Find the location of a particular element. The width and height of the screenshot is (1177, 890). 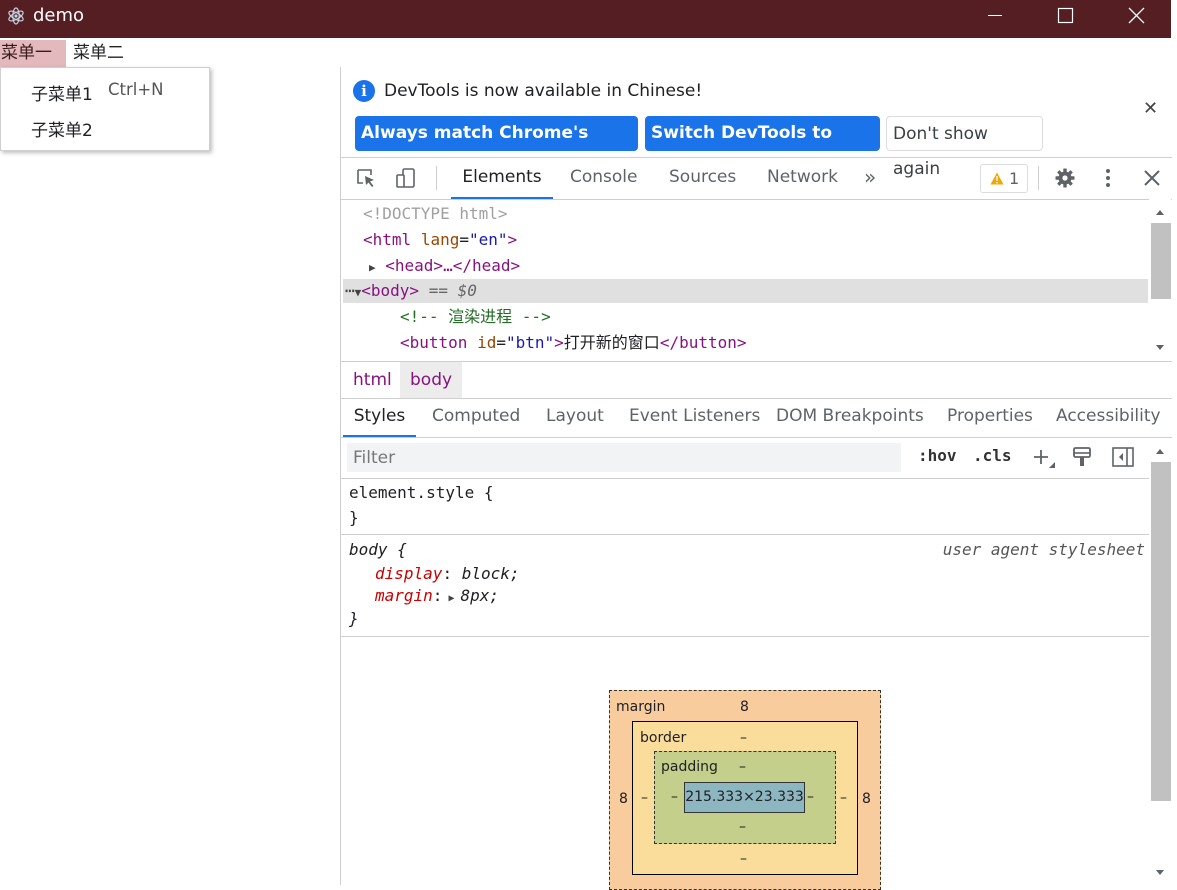

padding-right-value: – is located at coordinates (810, 797).